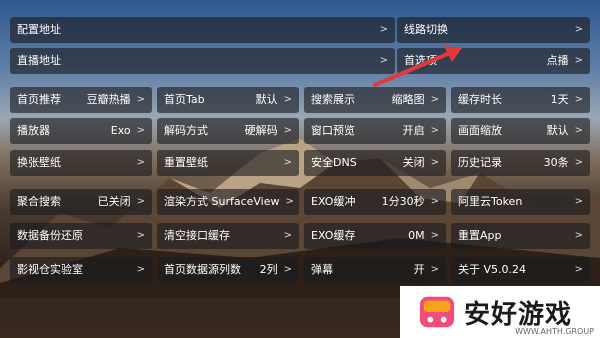  I want to click on setting-value: 硬解码, so click(261, 130).